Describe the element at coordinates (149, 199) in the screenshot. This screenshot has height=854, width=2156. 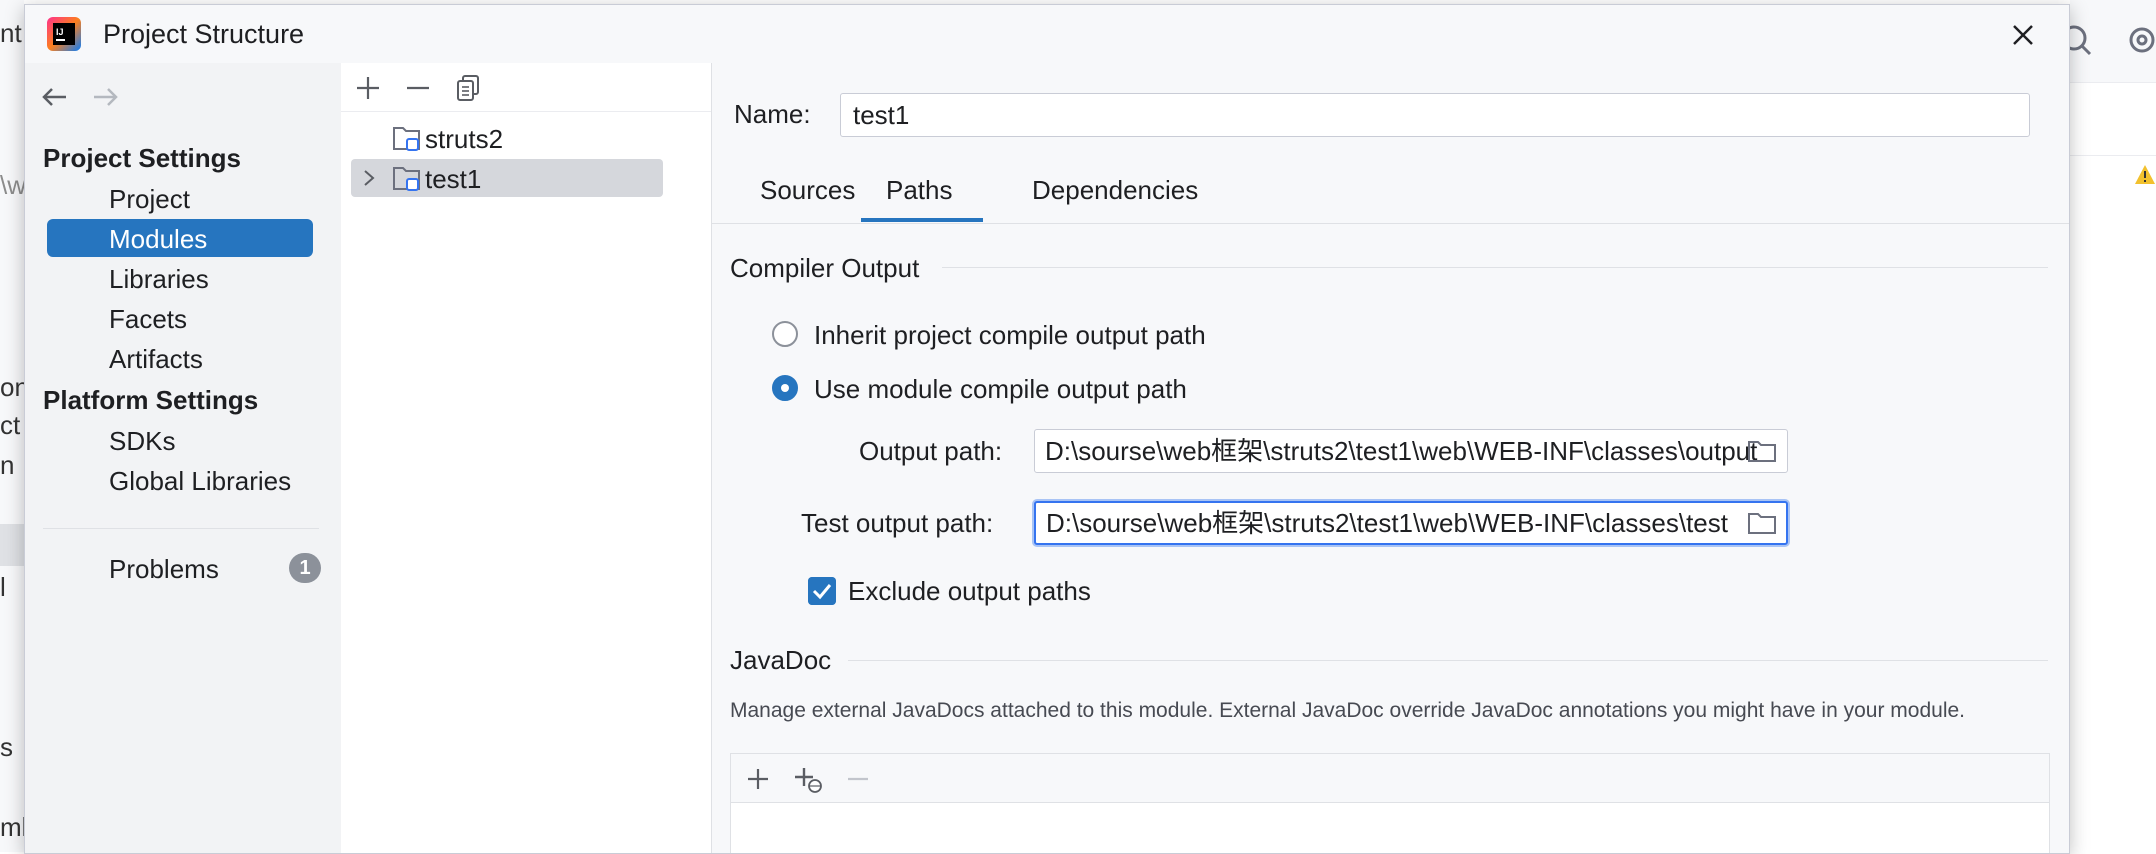
I see `nav-item-label: Project` at that location.